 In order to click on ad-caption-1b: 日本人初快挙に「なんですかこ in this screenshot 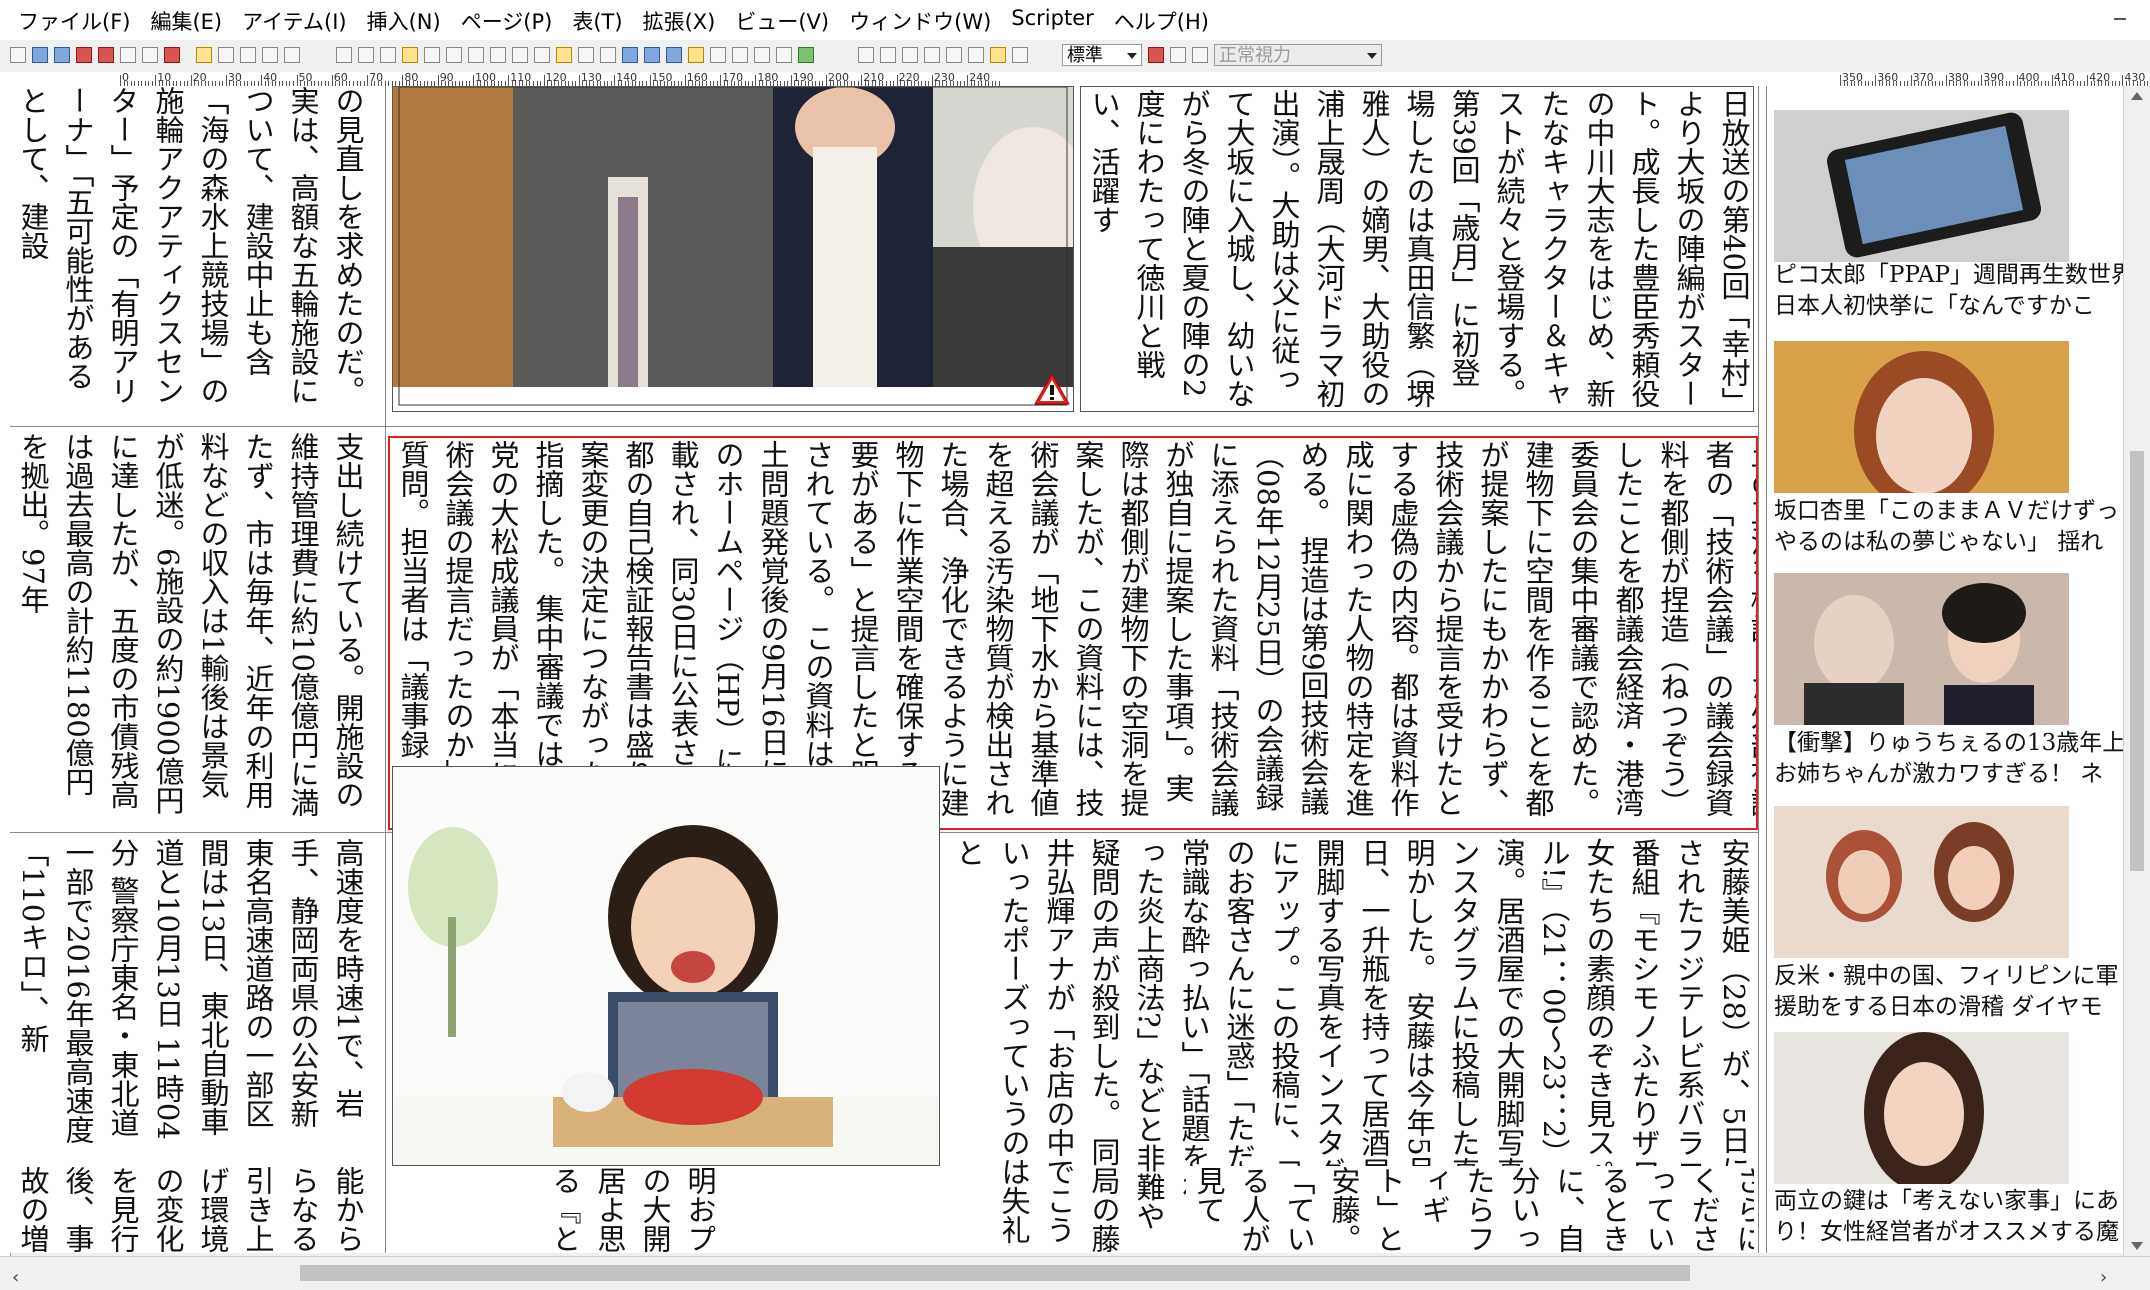, I will do `click(1948, 306)`.